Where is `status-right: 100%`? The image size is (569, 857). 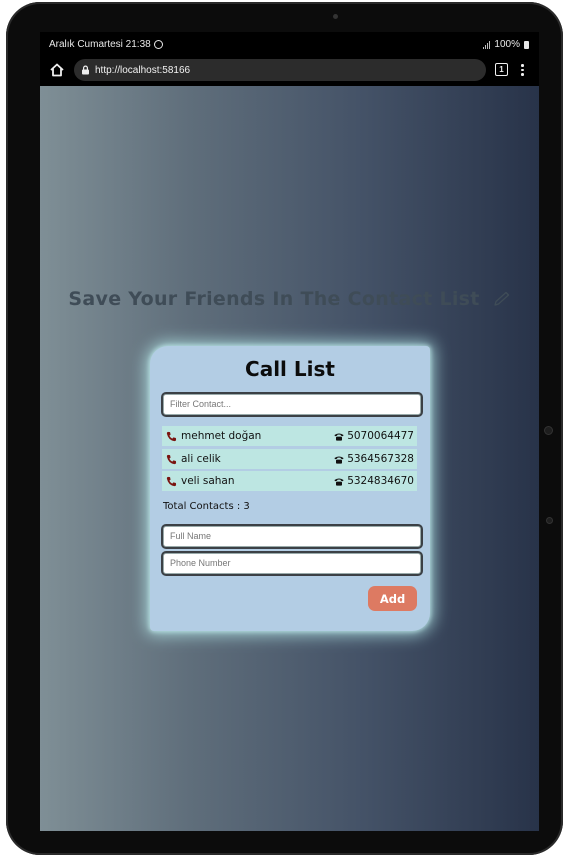 status-right: 100% is located at coordinates (506, 44).